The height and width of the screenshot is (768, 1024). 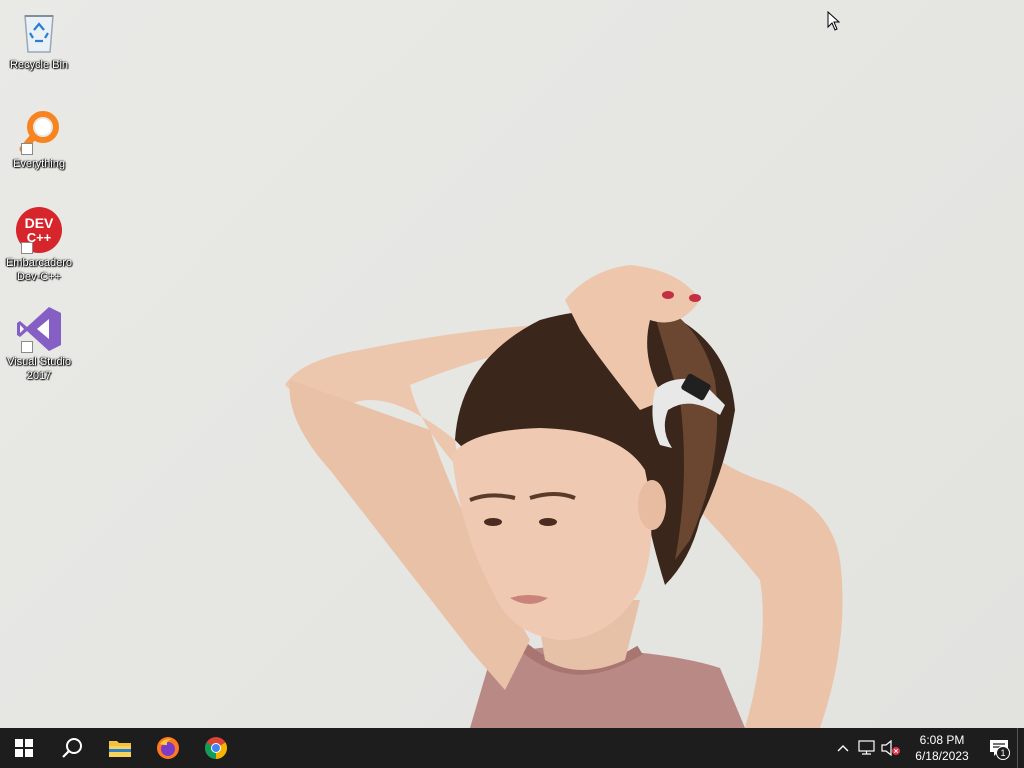 What do you see at coordinates (942, 740) in the screenshot?
I see `clock-time: 6:08 PM` at bounding box center [942, 740].